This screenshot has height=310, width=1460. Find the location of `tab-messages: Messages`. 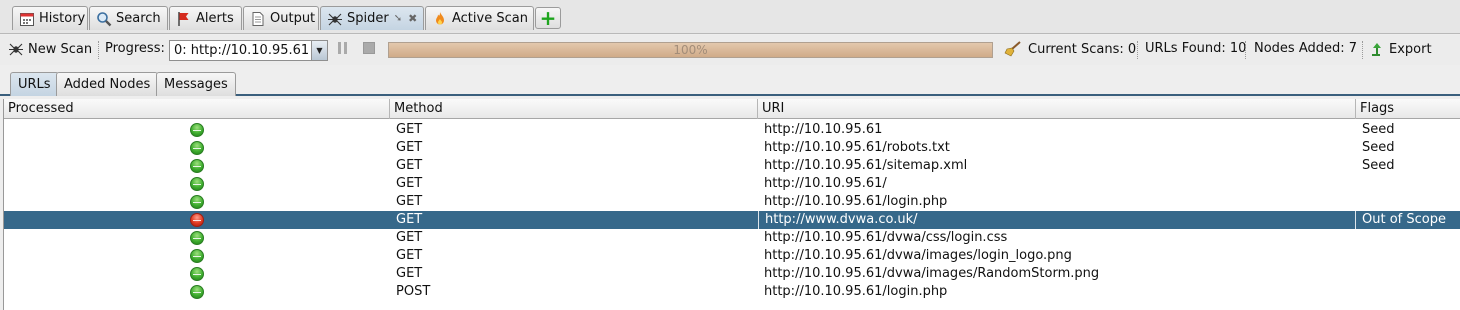

tab-messages: Messages is located at coordinates (196, 84).